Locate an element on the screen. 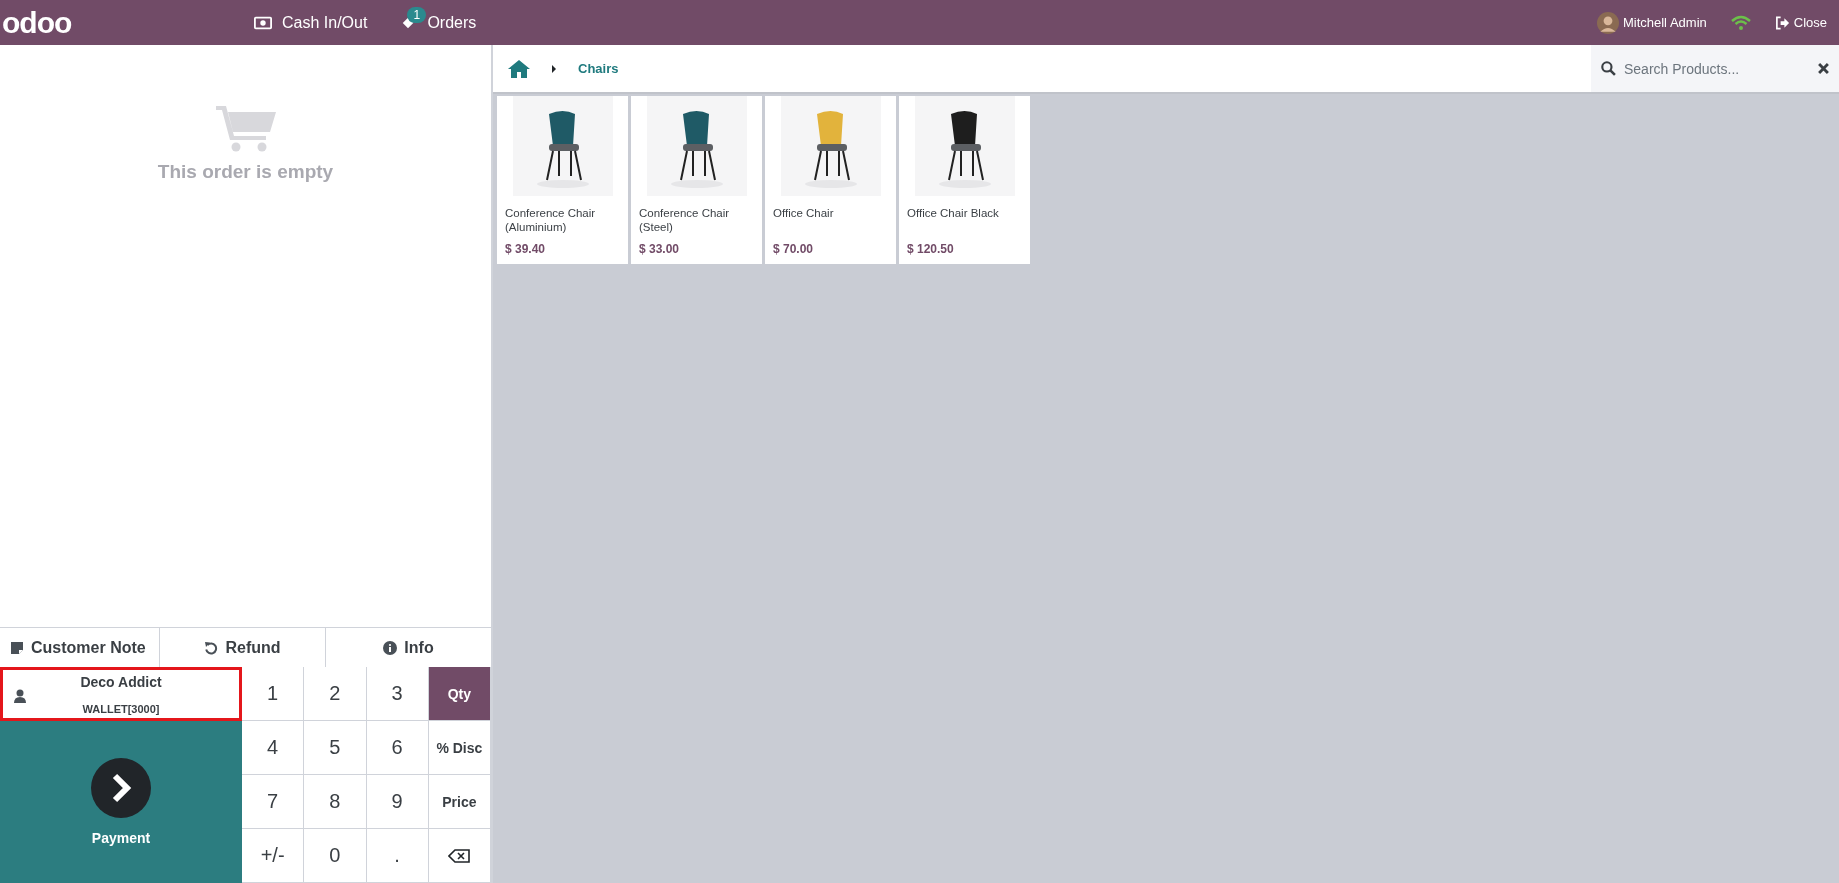 This screenshot has width=1839, height=883. user-button: Mitchell Admin is located at coordinates (1651, 22).